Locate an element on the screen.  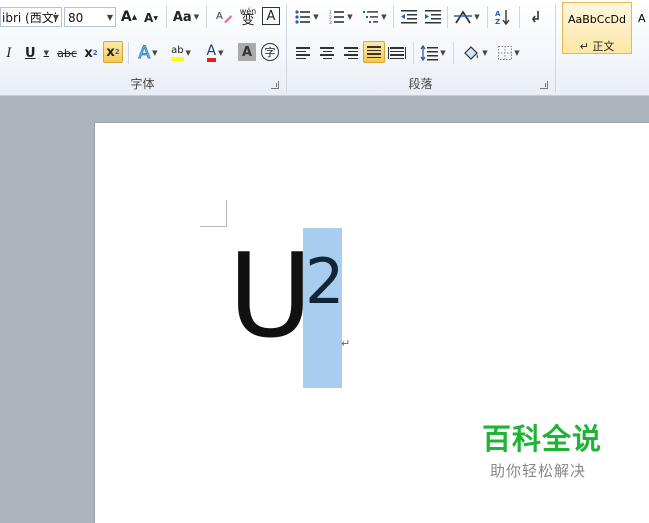
increase-indent-button is located at coordinates (433, 17).